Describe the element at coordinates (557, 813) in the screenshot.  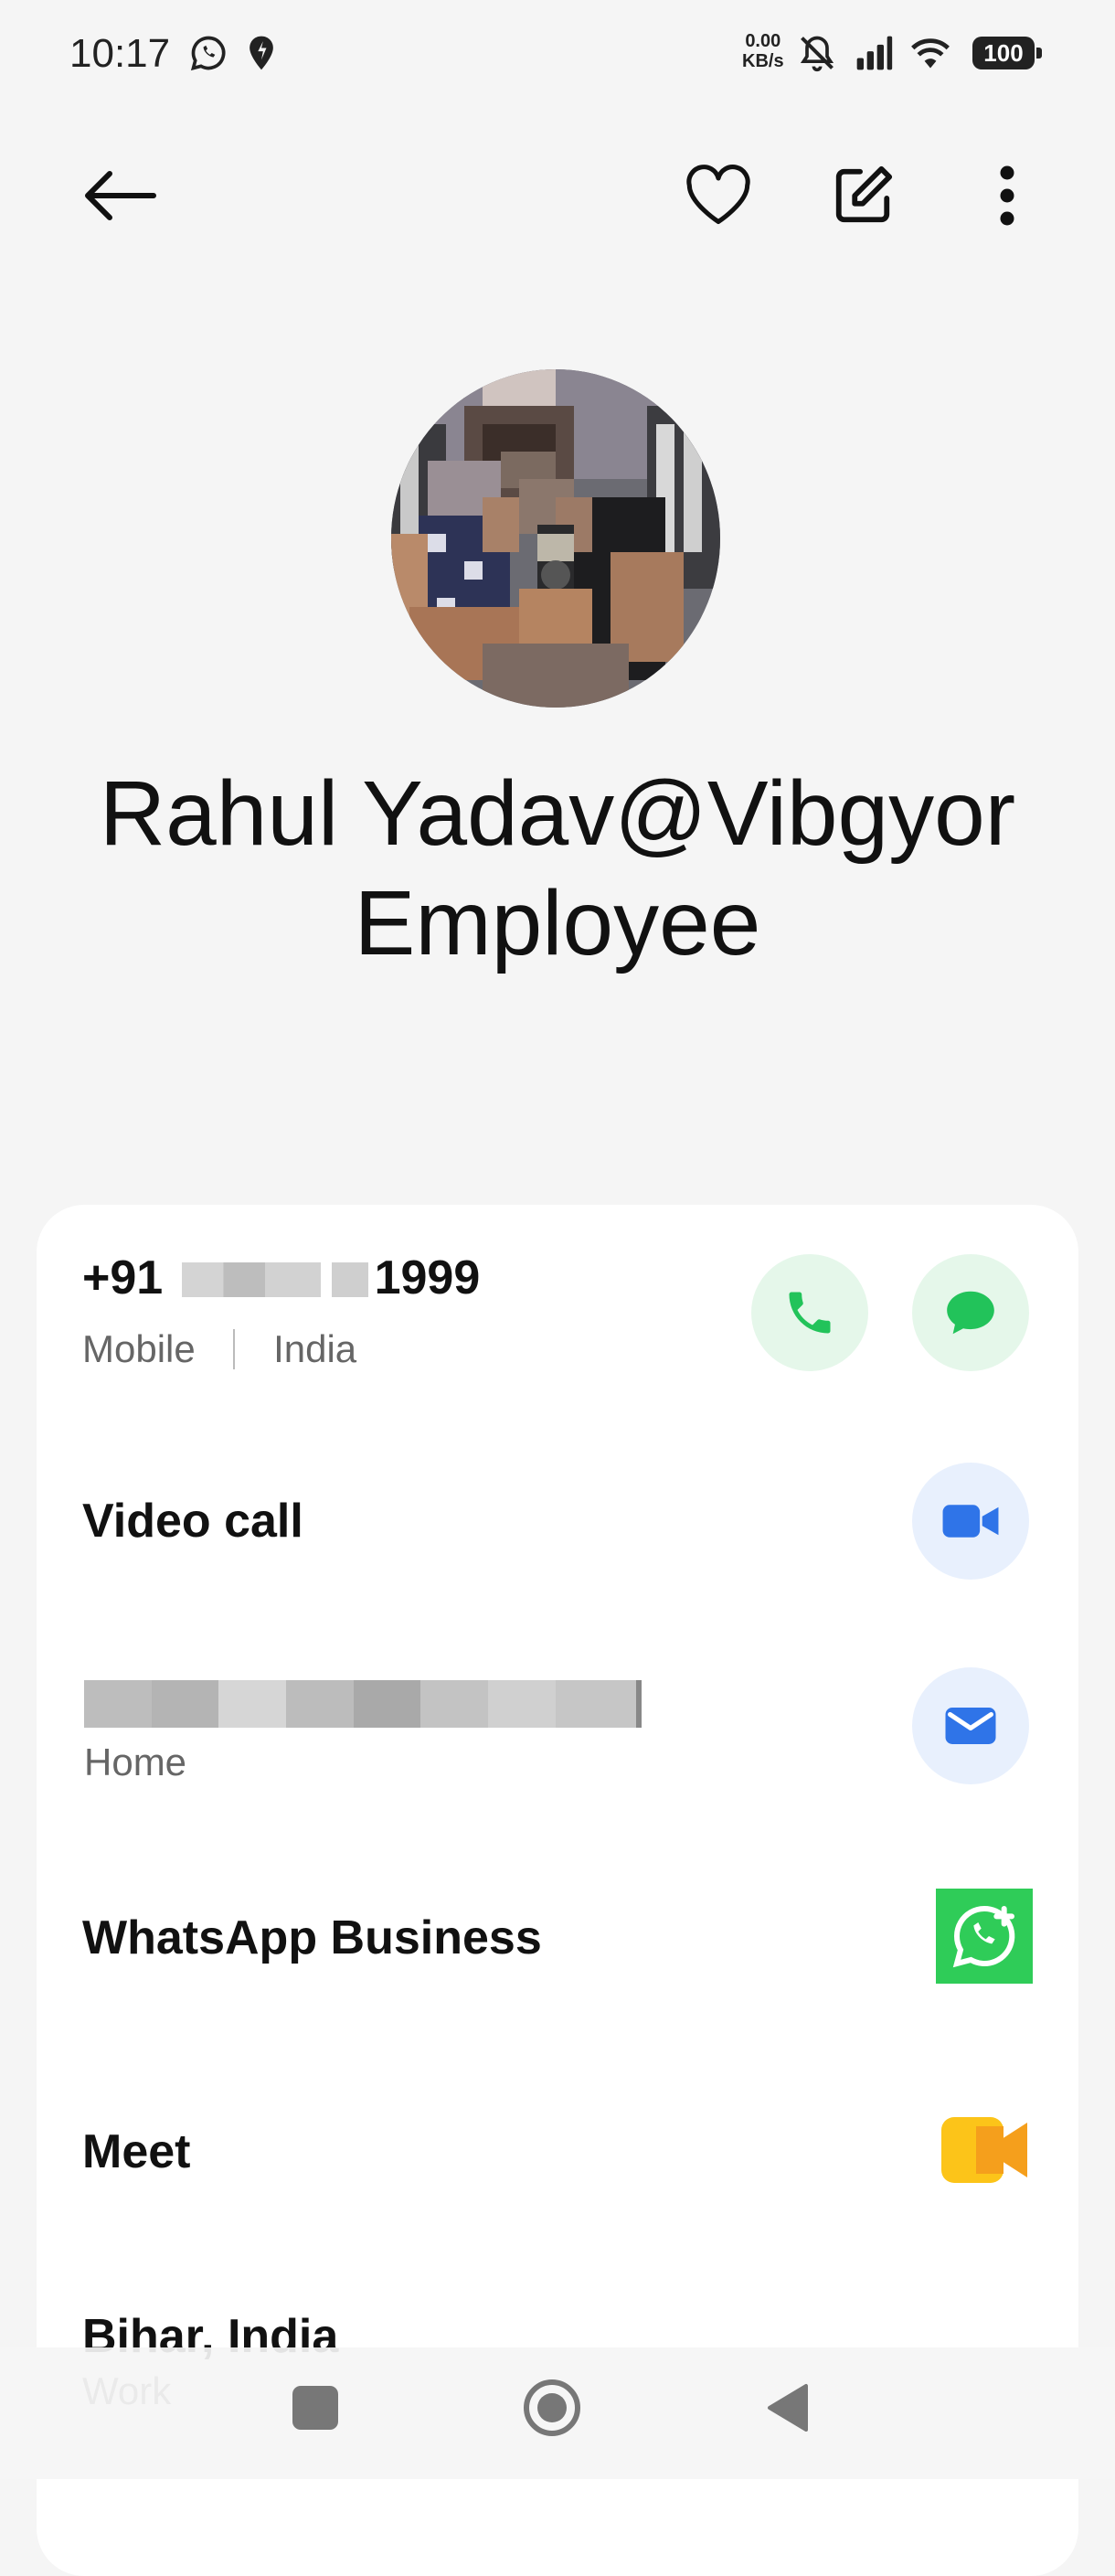
I see `contact-name-line1: Rahul Yadav@Vibgyor` at that location.